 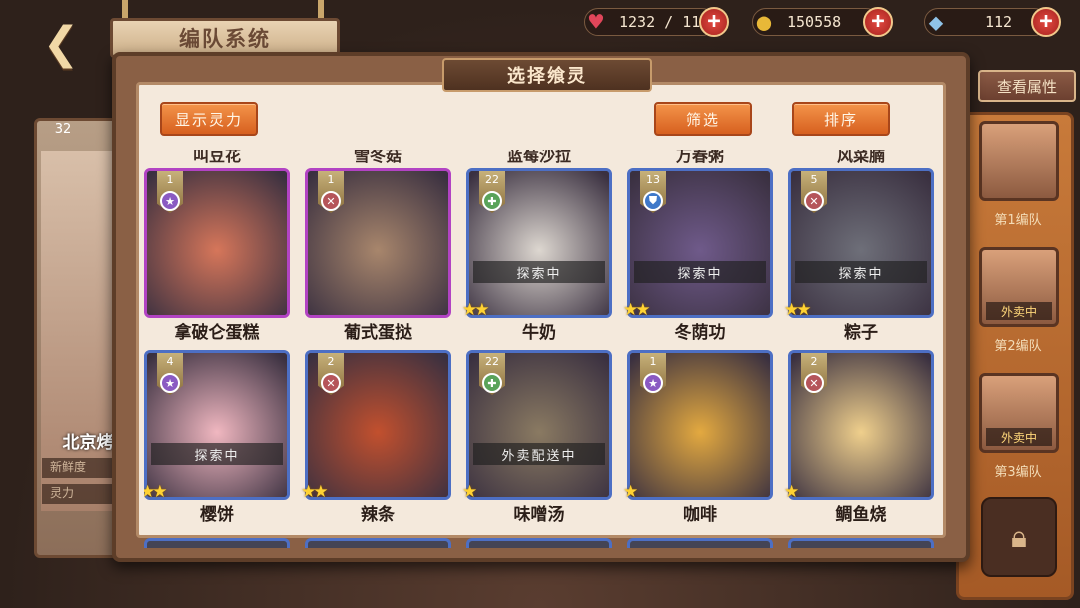 What do you see at coordinates (999, 22) in the screenshot?
I see `resource-crystals-value: 112` at bounding box center [999, 22].